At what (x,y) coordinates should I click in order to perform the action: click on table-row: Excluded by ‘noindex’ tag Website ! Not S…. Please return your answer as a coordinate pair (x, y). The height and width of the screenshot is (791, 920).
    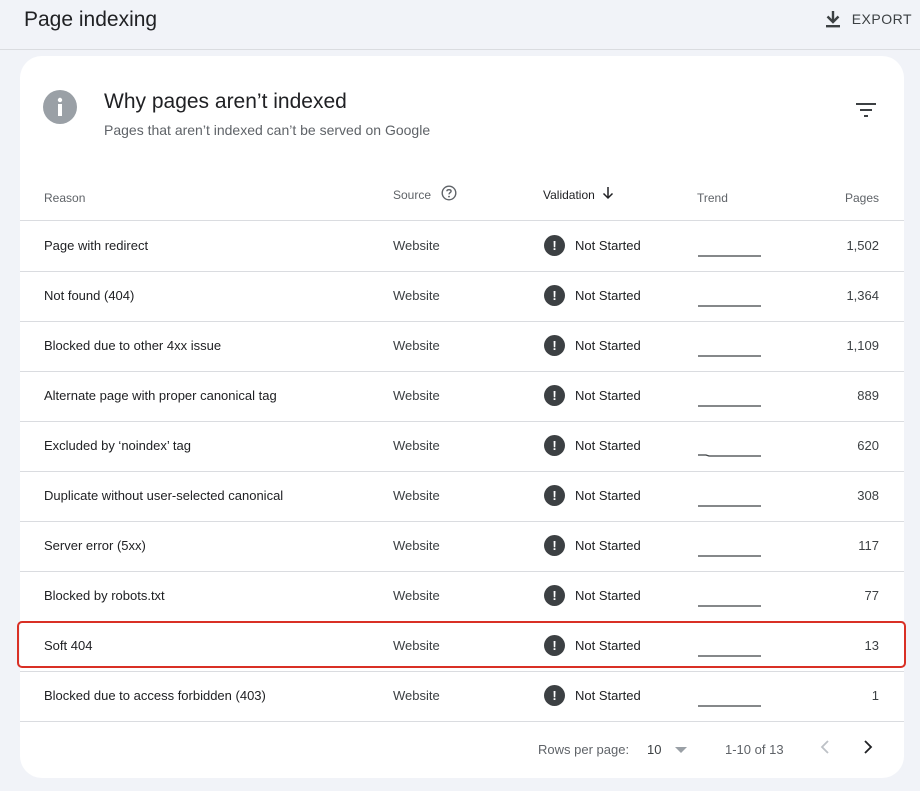
    Looking at the image, I should click on (462, 447).